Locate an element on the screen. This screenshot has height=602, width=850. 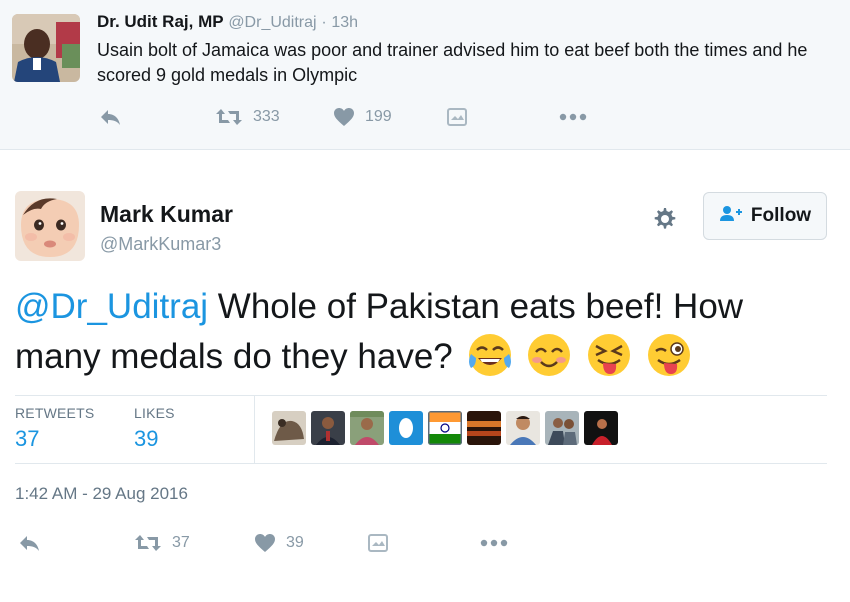
mention-link: @Dr_Uditraj is located at coordinates (111, 306).